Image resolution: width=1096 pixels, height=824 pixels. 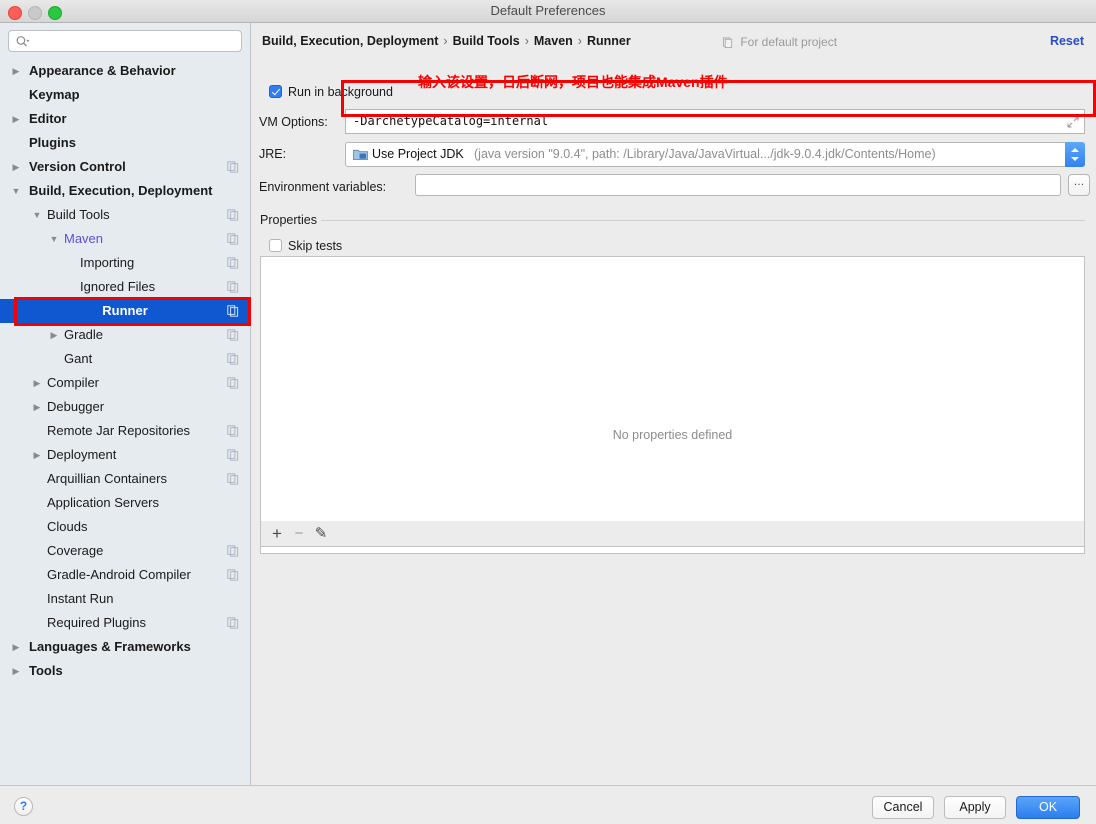 I want to click on environment-variables-input, so click(x=738, y=185).